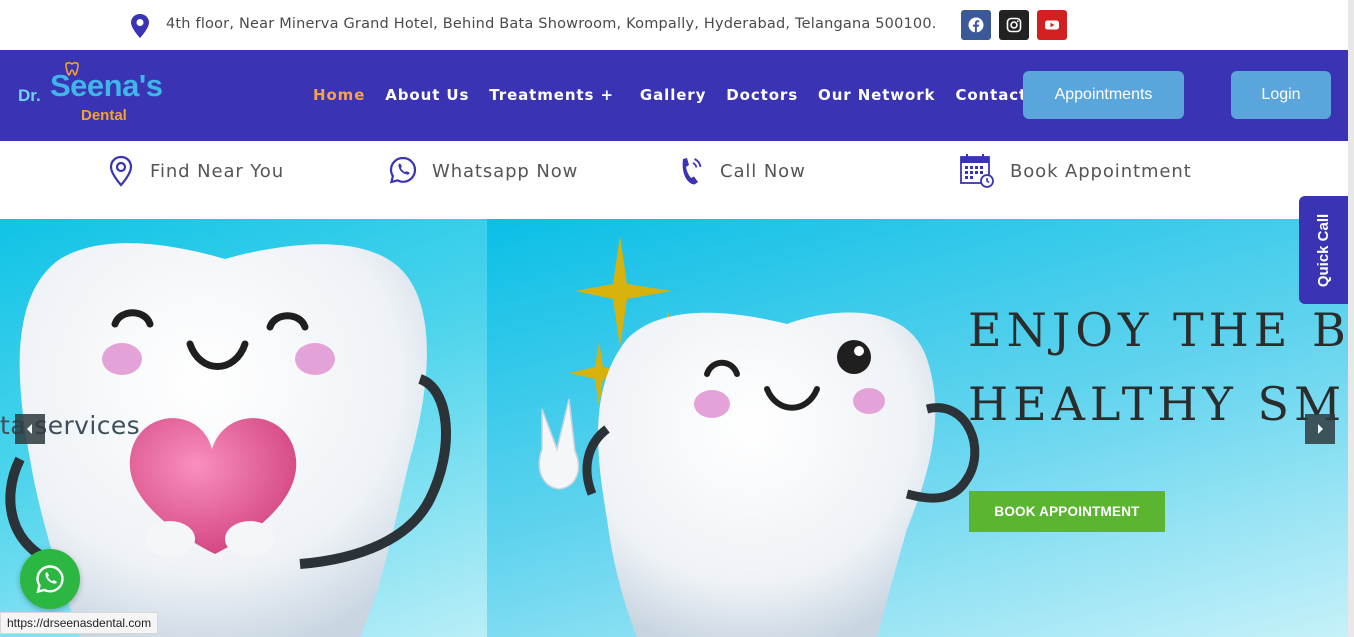 The width and height of the screenshot is (1354, 637). I want to click on hero-title-line-1: ENJOY THE BE, so click(1158, 330).